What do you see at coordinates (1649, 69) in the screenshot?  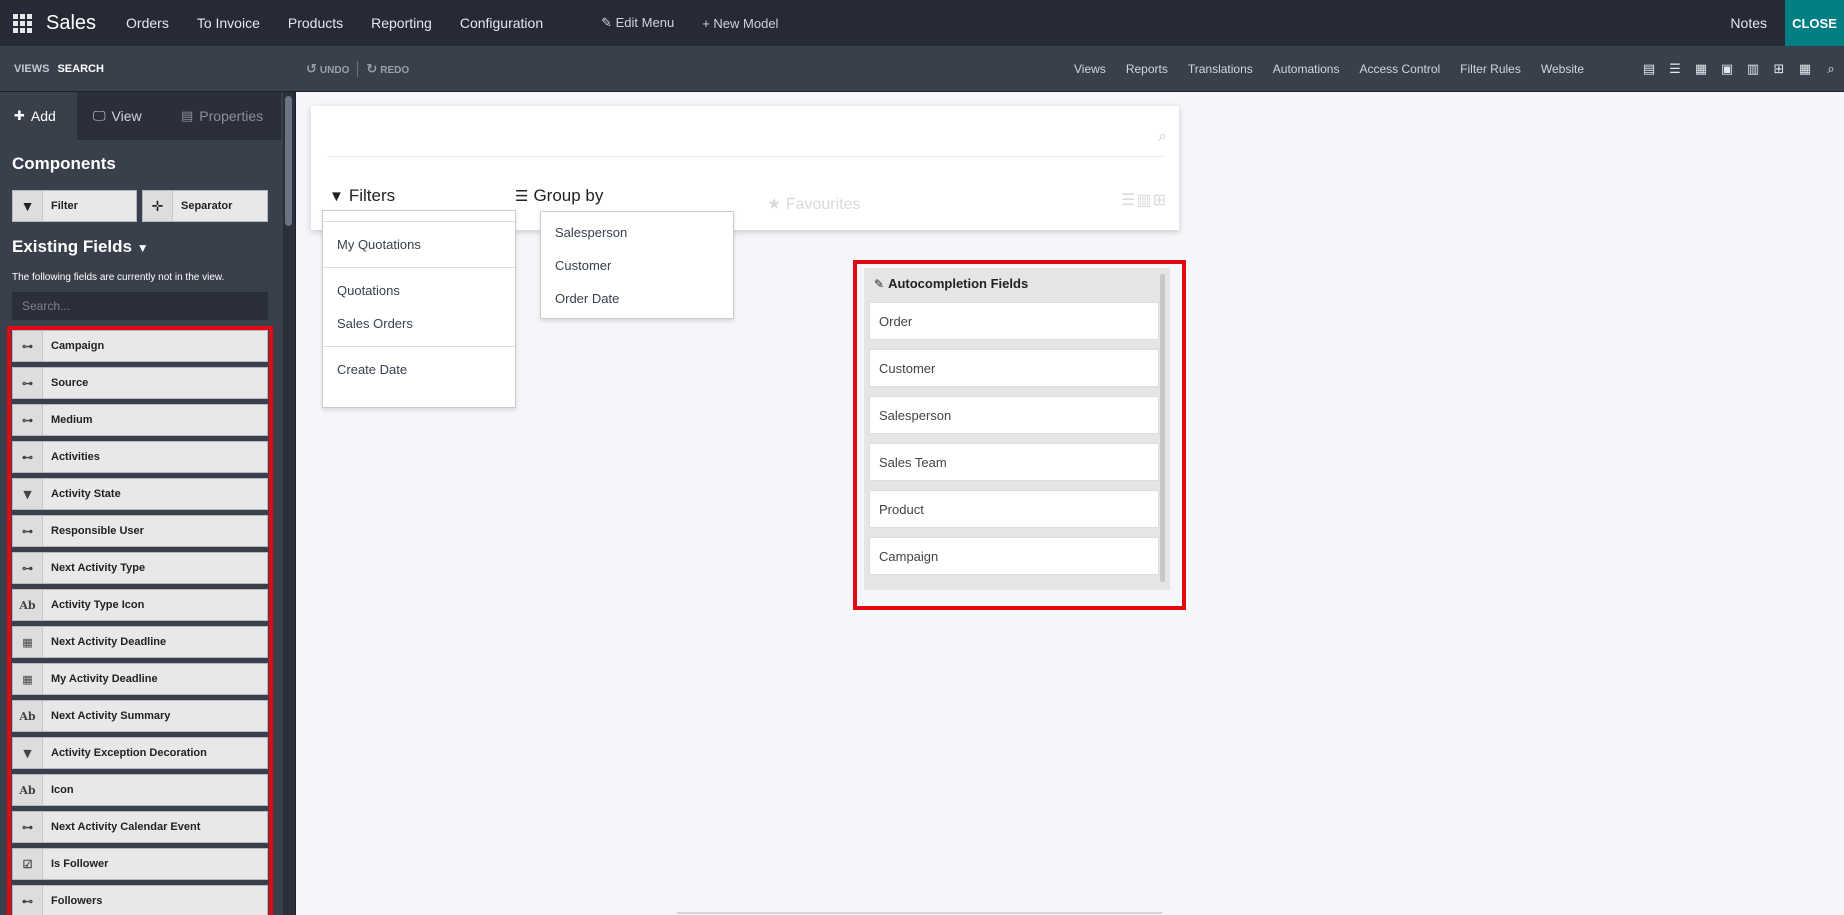 I see `form-view-icon: ▤` at bounding box center [1649, 69].